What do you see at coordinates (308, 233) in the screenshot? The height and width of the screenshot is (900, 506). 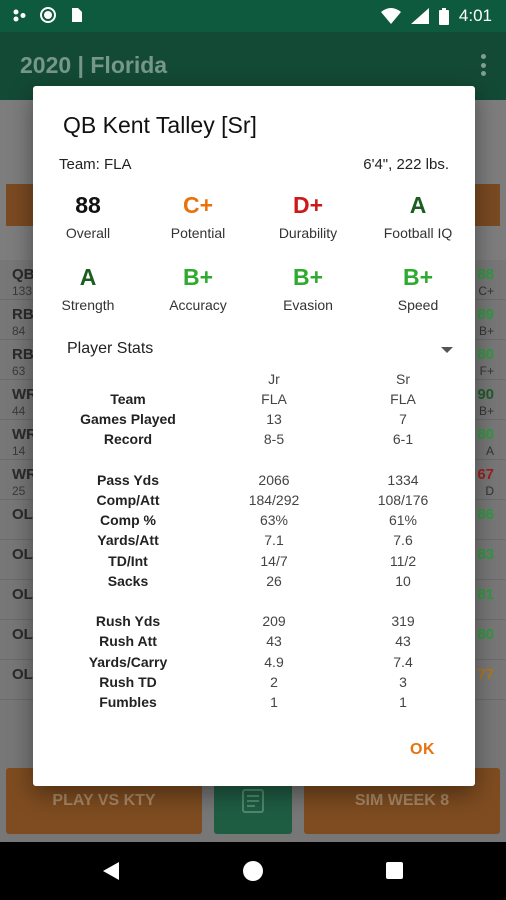 I see `rating-label: Durability` at bounding box center [308, 233].